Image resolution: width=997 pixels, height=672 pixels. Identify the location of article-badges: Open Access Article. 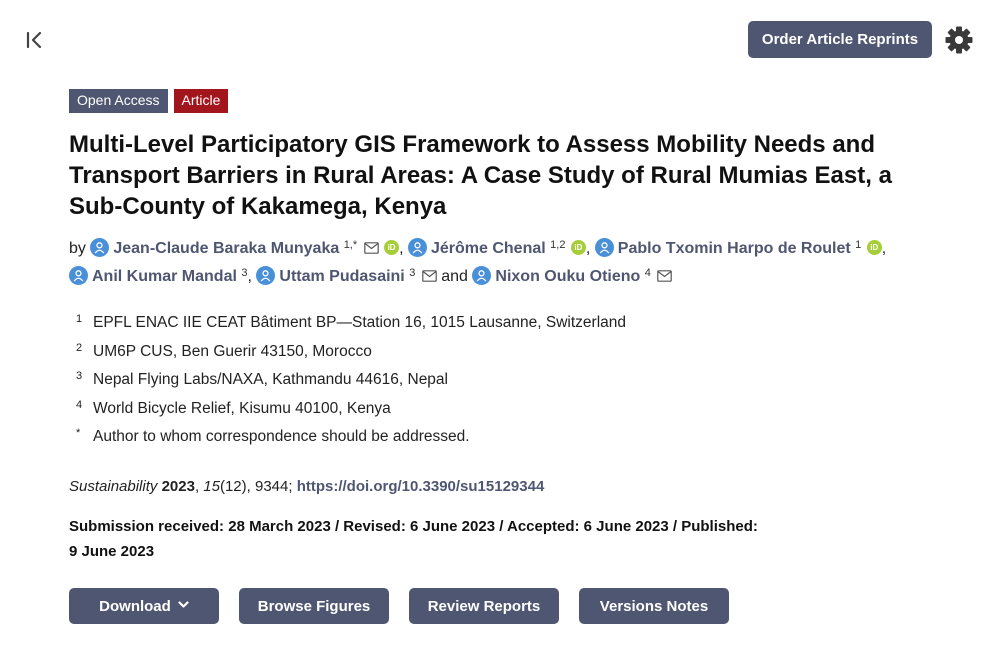
(149, 101).